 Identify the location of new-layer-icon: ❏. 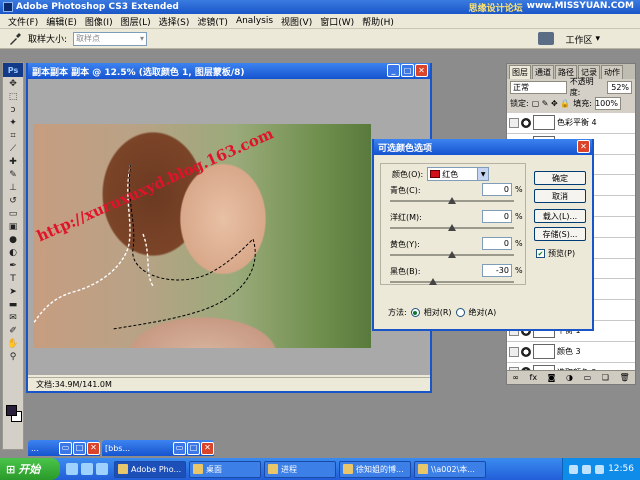
(605, 377).